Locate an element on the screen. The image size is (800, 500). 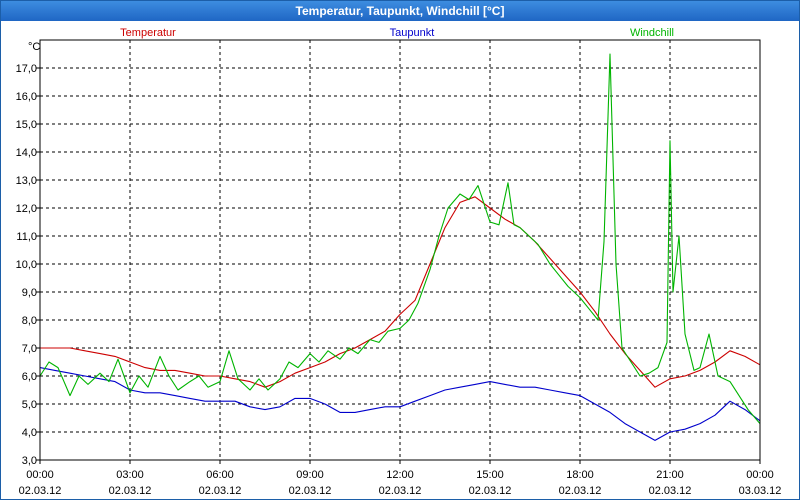
legend-item-windchill: Windchill is located at coordinates (652, 33).